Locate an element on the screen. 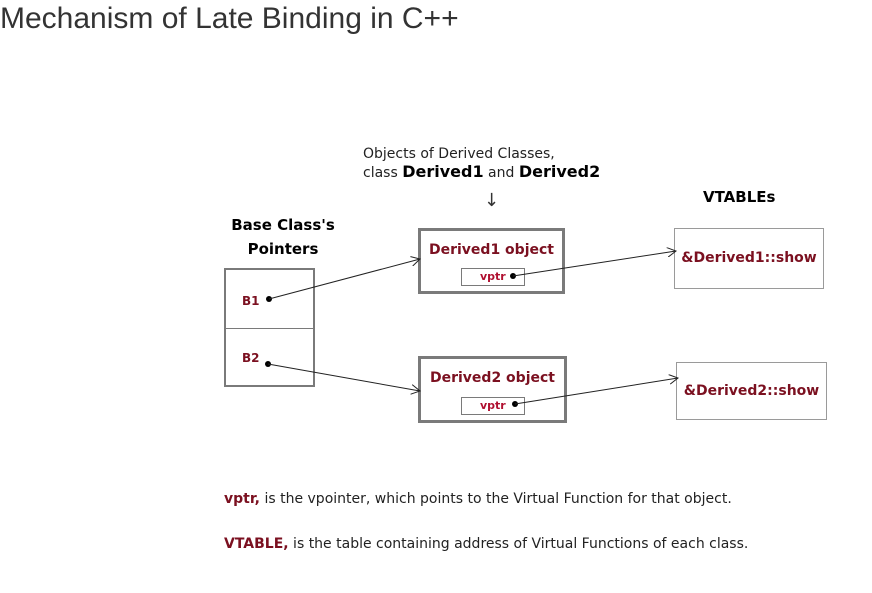 The height and width of the screenshot is (593, 872). base-pointers-heading: Base Class's Pointers is located at coordinates (283, 237).